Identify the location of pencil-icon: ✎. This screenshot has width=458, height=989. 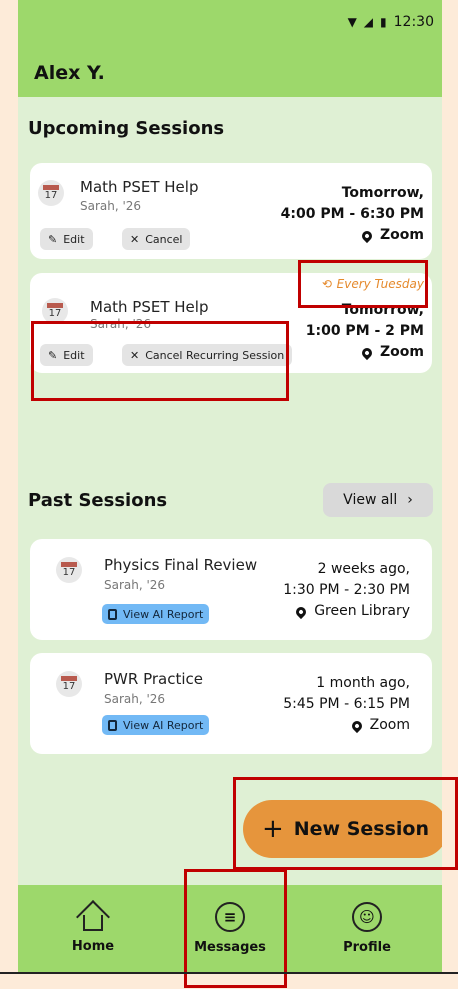
(53, 239).